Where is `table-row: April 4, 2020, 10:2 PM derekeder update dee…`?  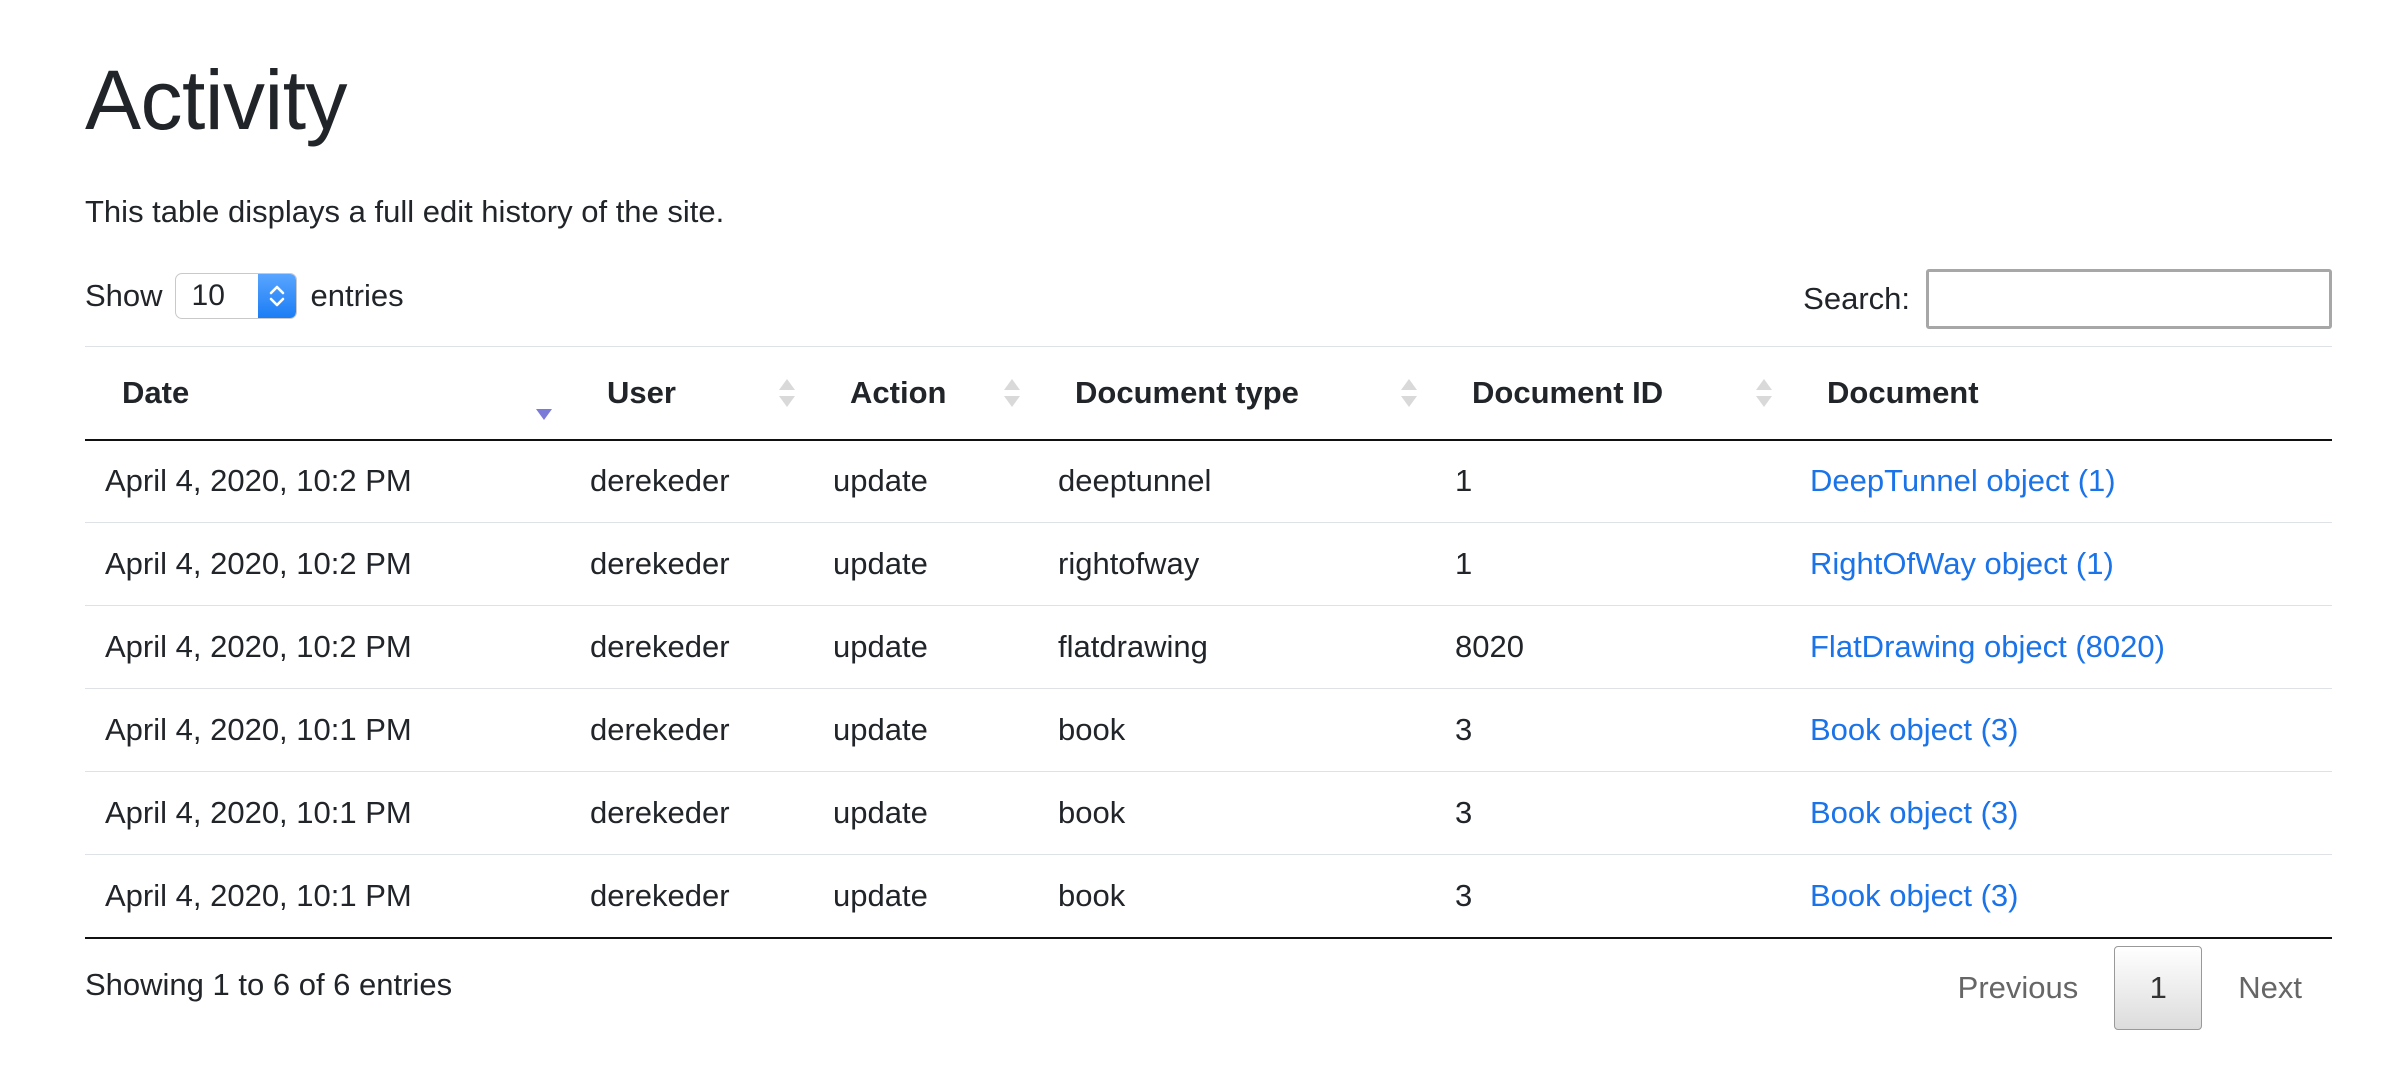 table-row: April 4, 2020, 10:2 PM derekeder update dee… is located at coordinates (1208, 481).